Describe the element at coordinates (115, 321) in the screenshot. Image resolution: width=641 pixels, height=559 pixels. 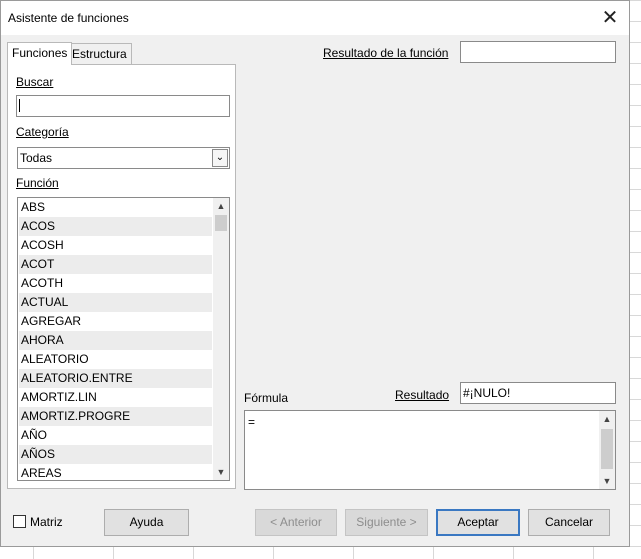
I see `list-item: AGREGAR` at that location.